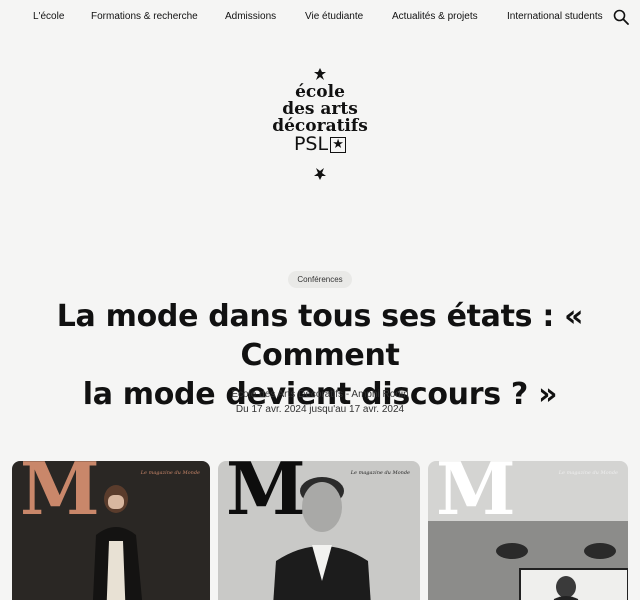  What do you see at coordinates (319, 530) in the screenshot?
I see `magazine-card-2: M Le magazine du Monde` at bounding box center [319, 530].